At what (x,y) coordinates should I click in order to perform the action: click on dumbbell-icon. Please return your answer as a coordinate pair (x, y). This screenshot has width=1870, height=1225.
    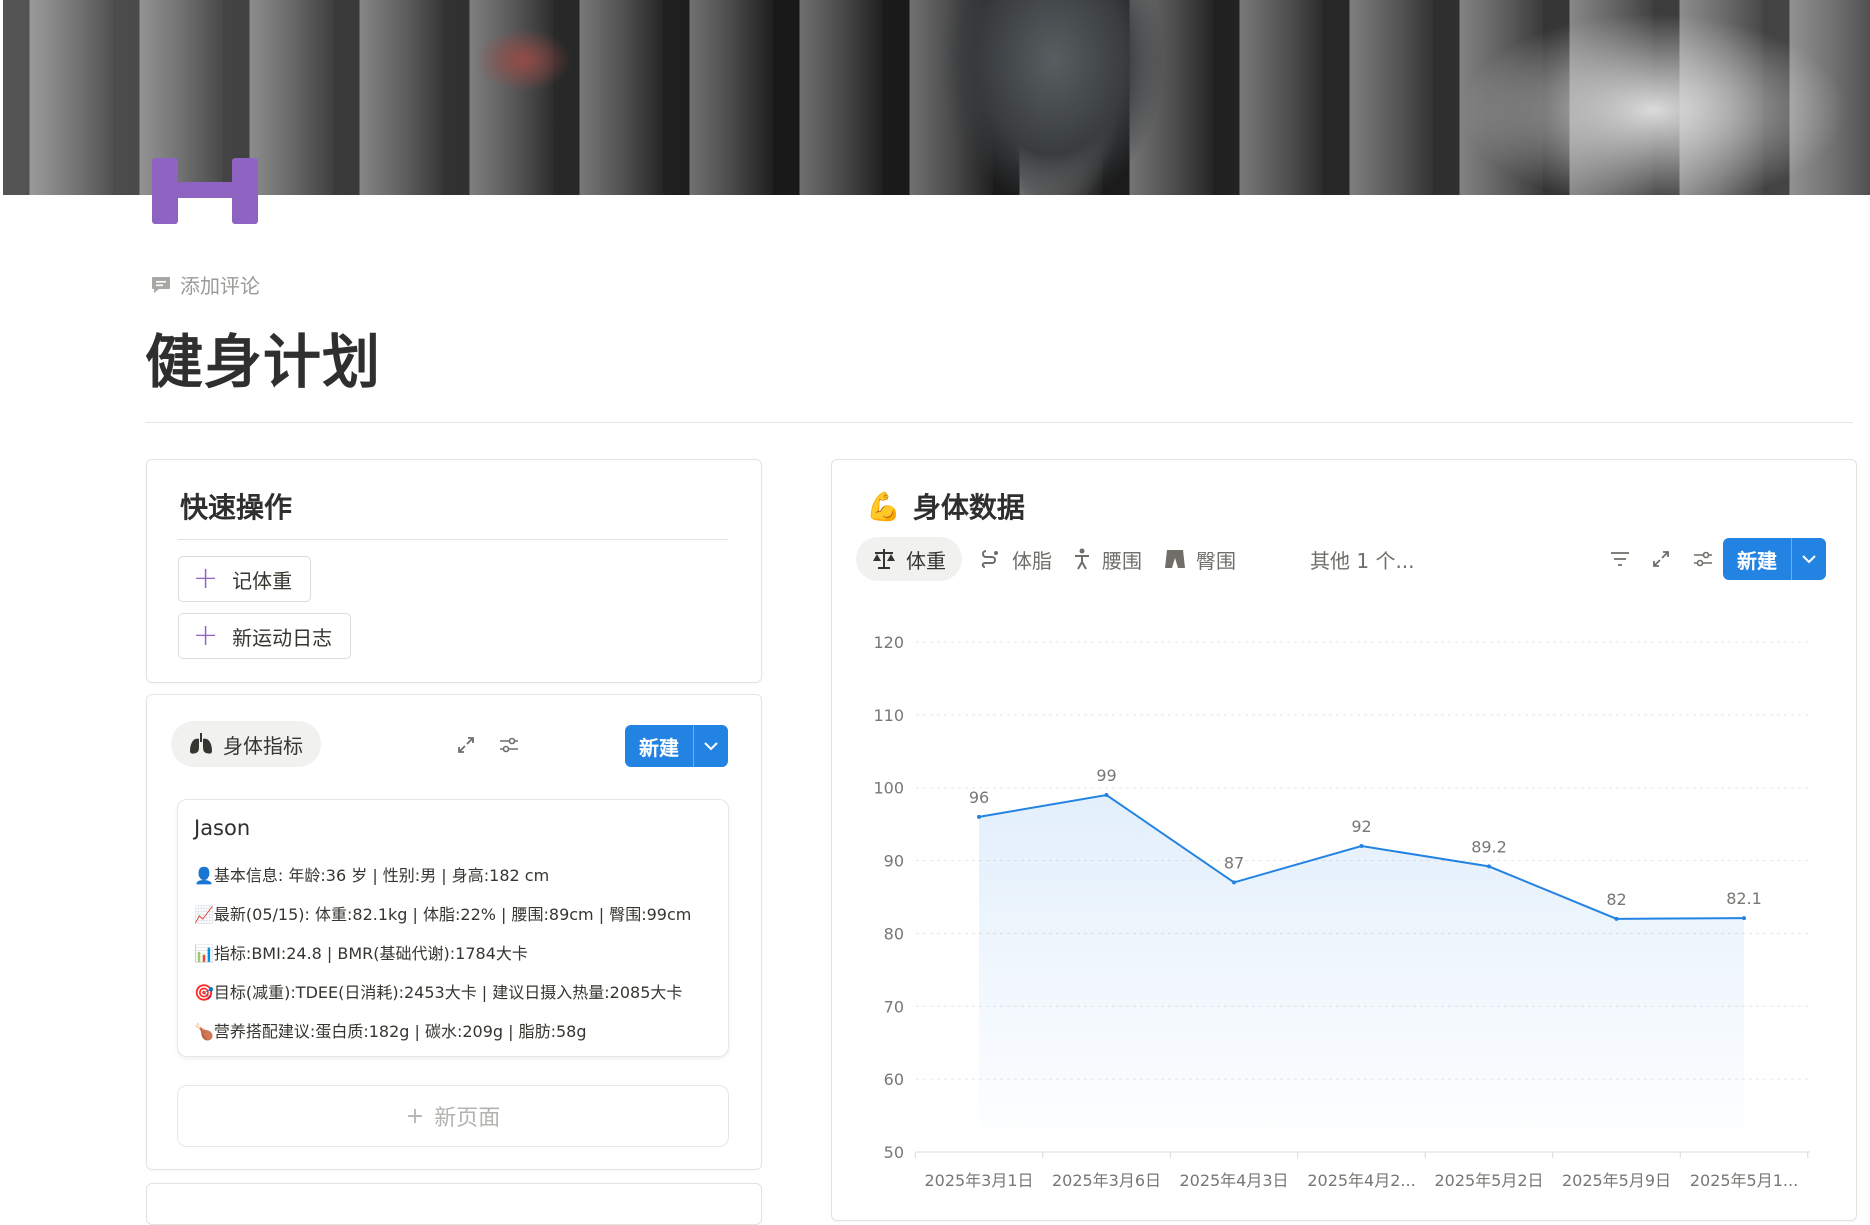
    Looking at the image, I should click on (205, 191).